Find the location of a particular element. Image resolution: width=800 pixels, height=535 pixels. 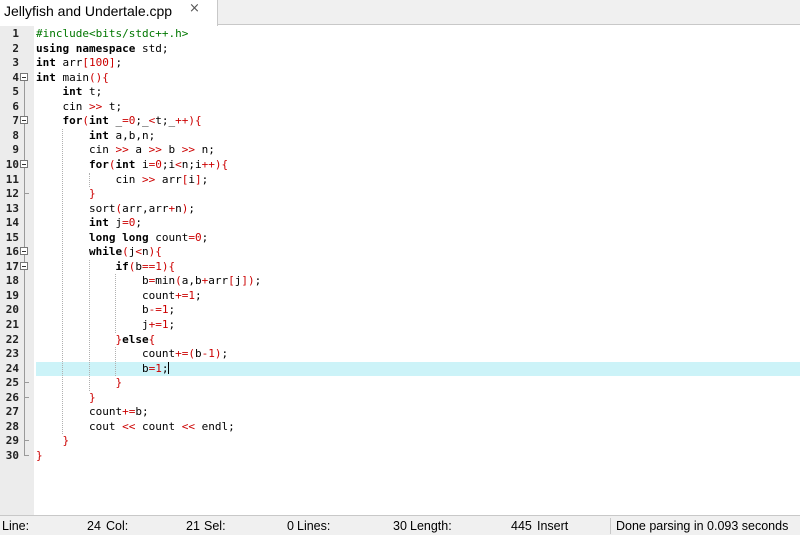

line-number: 9 is located at coordinates (15, 150).